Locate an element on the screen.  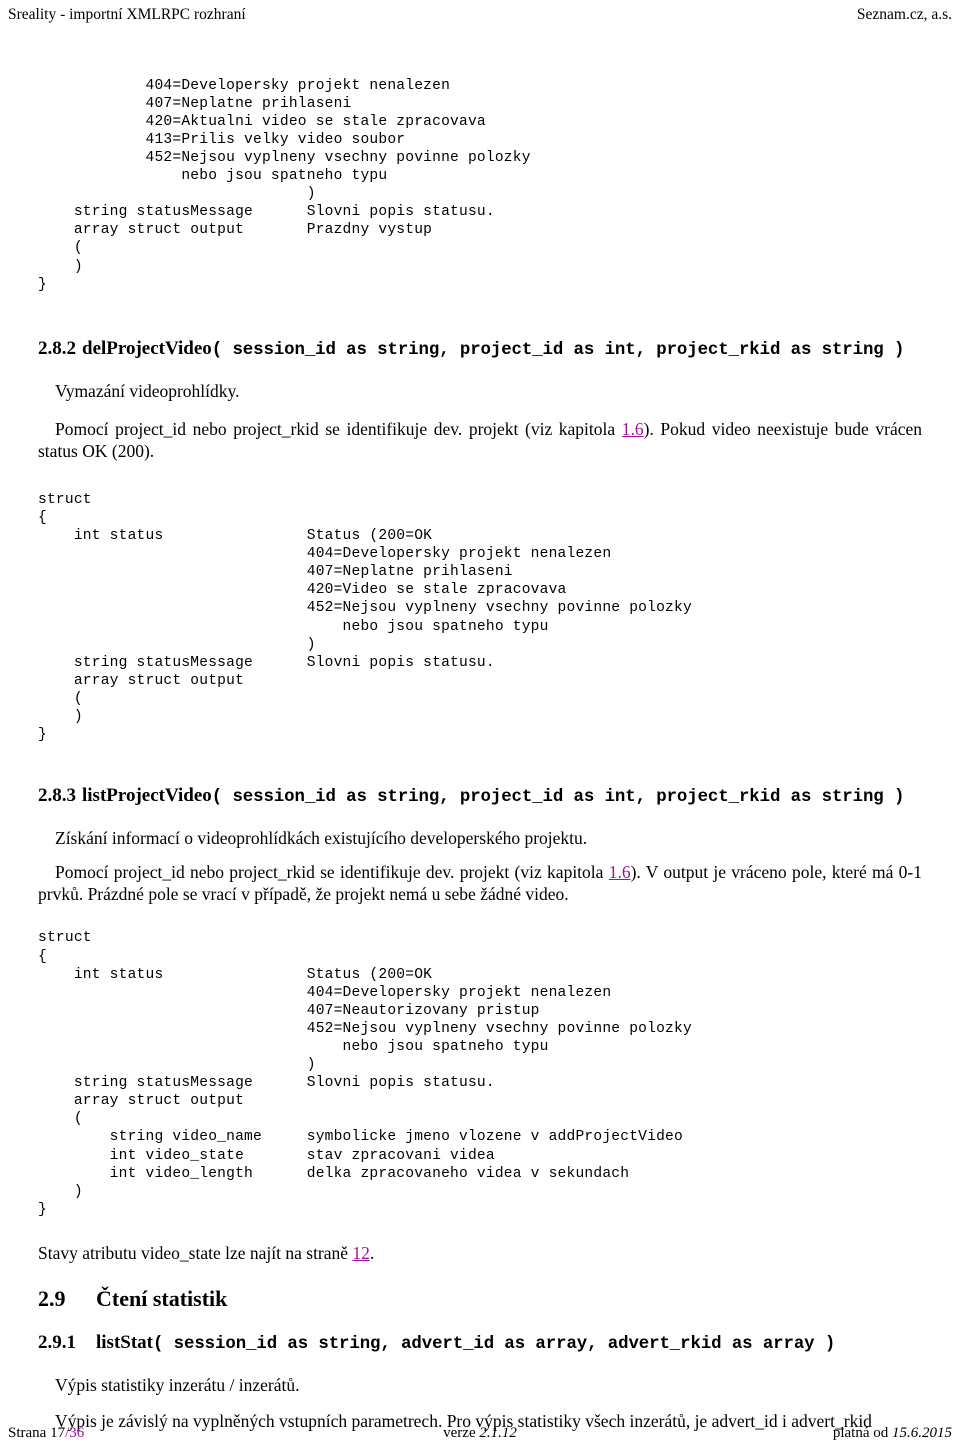
heading-number: 2.9.1 is located at coordinates (57, 1342).